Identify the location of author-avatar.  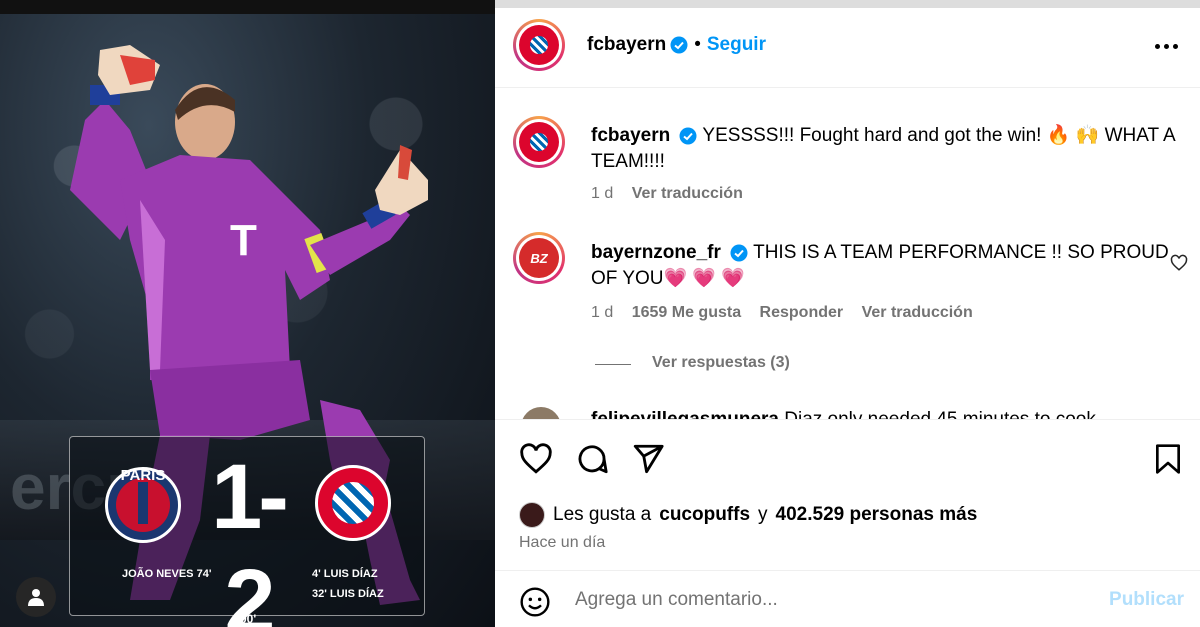
(539, 45).